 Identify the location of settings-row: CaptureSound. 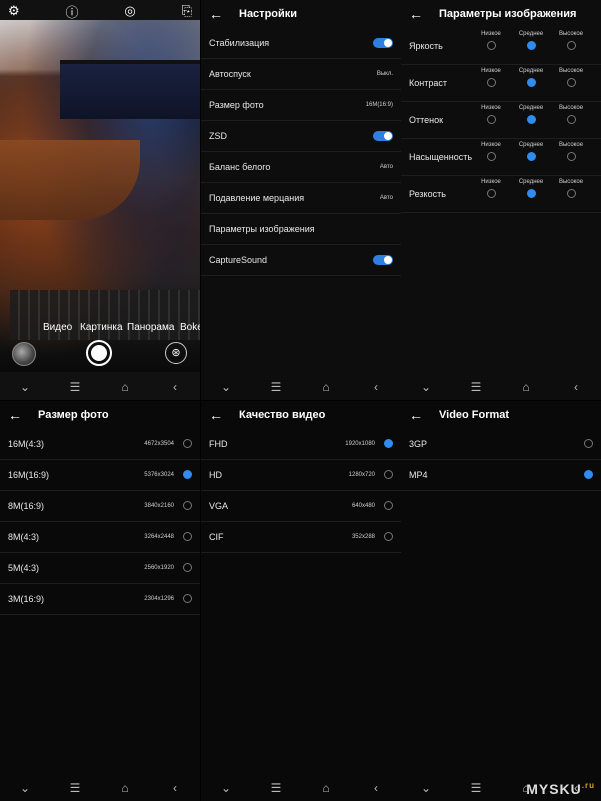
(301, 260).